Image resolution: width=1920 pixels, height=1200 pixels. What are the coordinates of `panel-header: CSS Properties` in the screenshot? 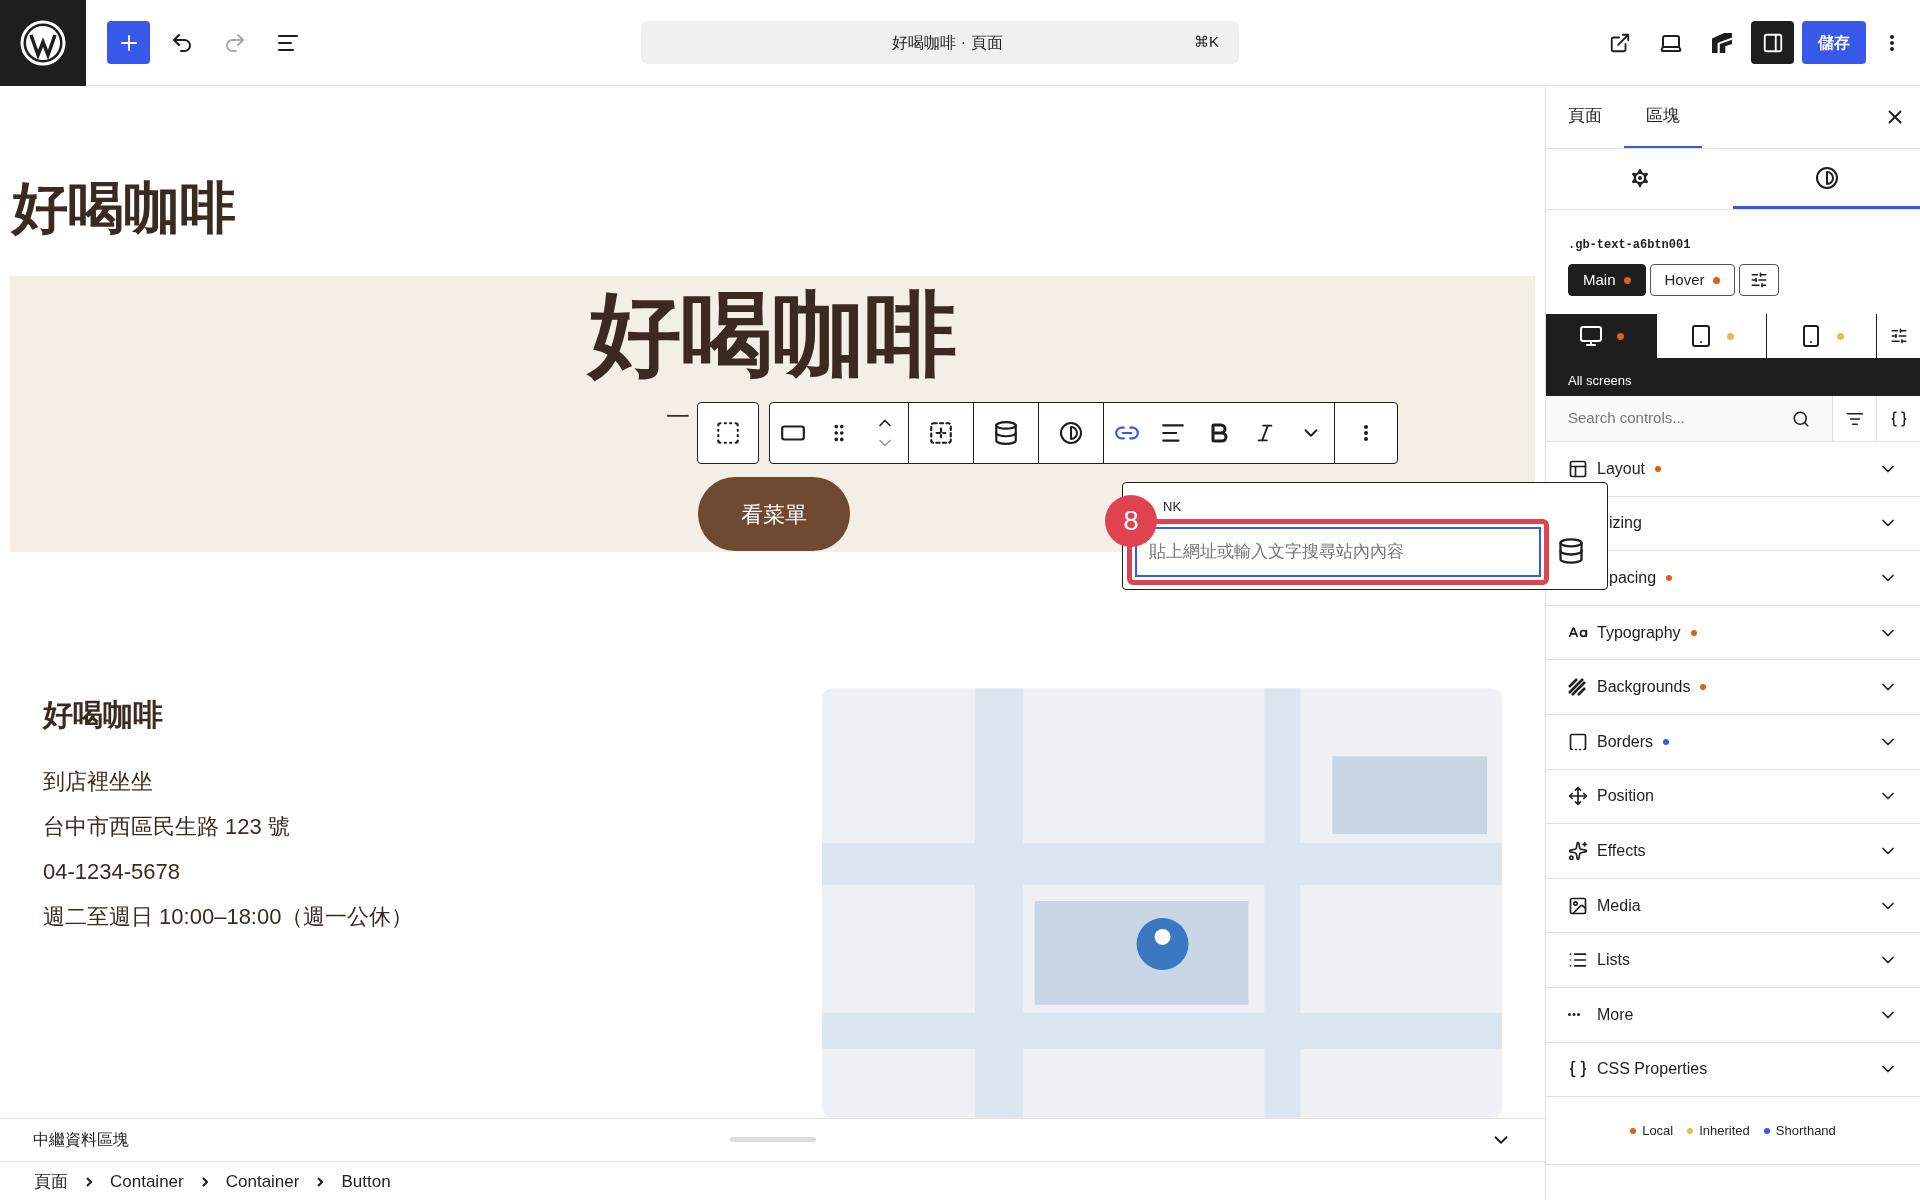 It's located at (1733, 1070).